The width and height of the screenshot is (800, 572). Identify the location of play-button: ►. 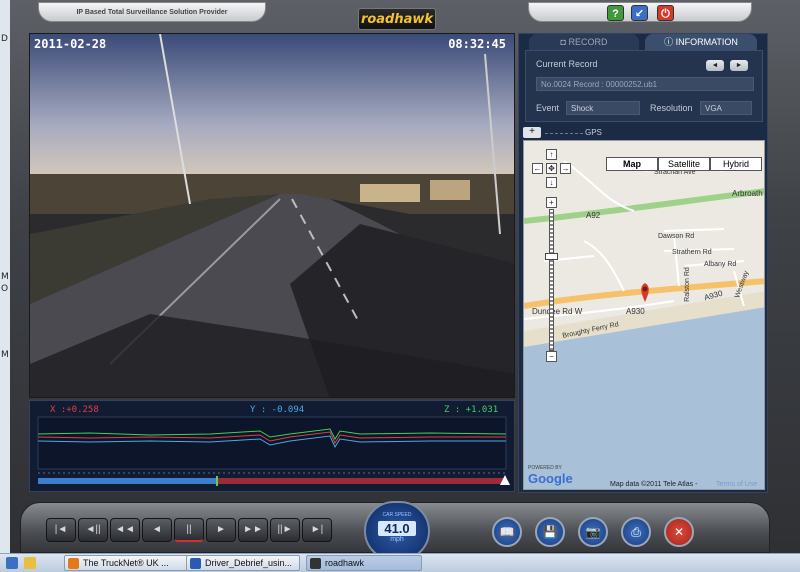
(221, 530).